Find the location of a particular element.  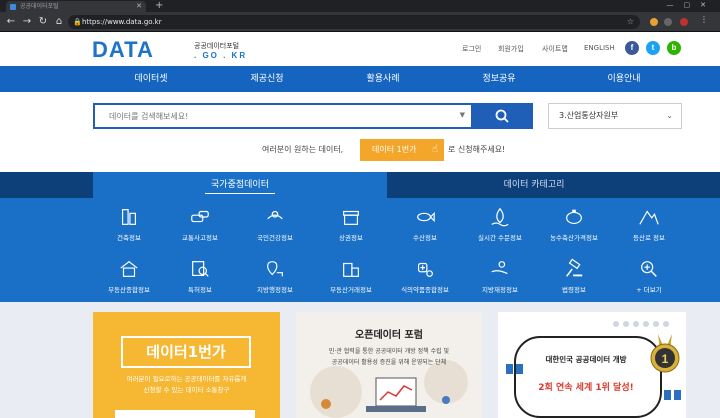

water-drop-icon is located at coordinates (500, 217).